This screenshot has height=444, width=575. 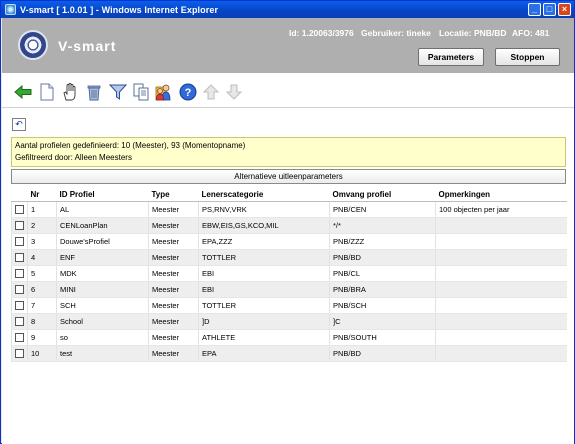 What do you see at coordinates (42, 241) in the screenshot?
I see `cell-nr: 3` at bounding box center [42, 241].